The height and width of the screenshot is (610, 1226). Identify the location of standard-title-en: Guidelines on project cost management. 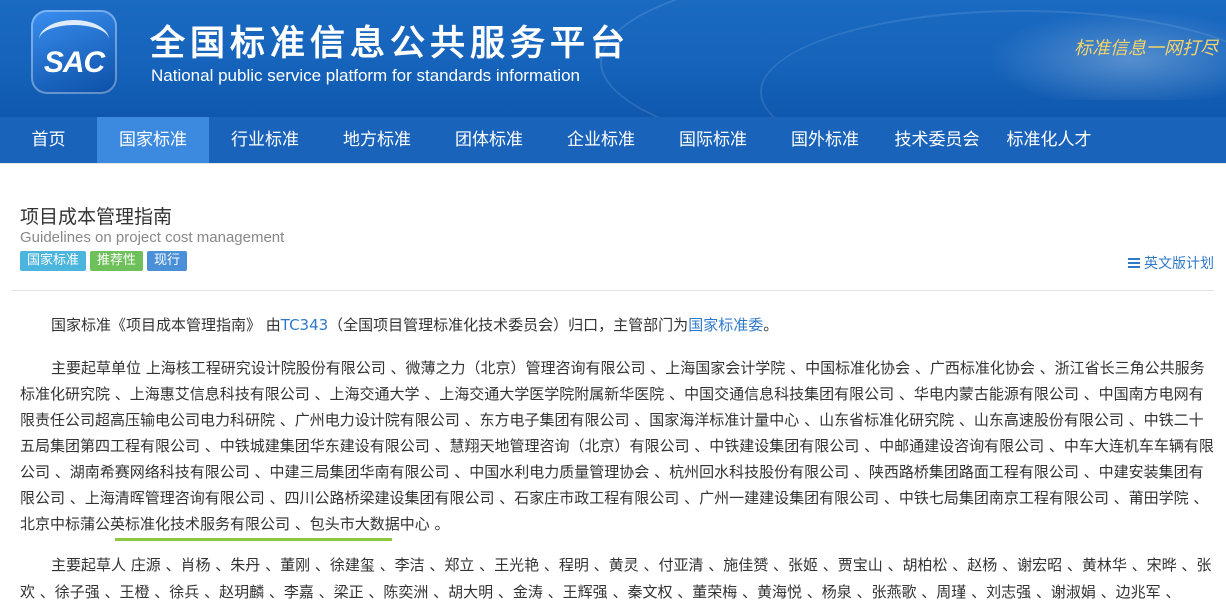
(152, 237).